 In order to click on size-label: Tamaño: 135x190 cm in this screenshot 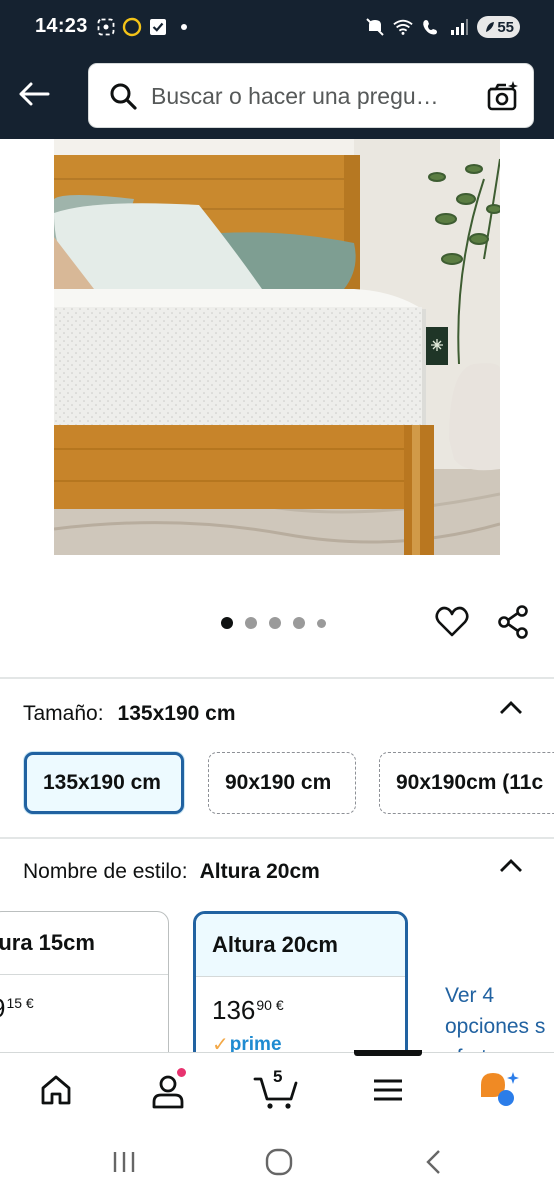, I will do `click(129, 714)`.